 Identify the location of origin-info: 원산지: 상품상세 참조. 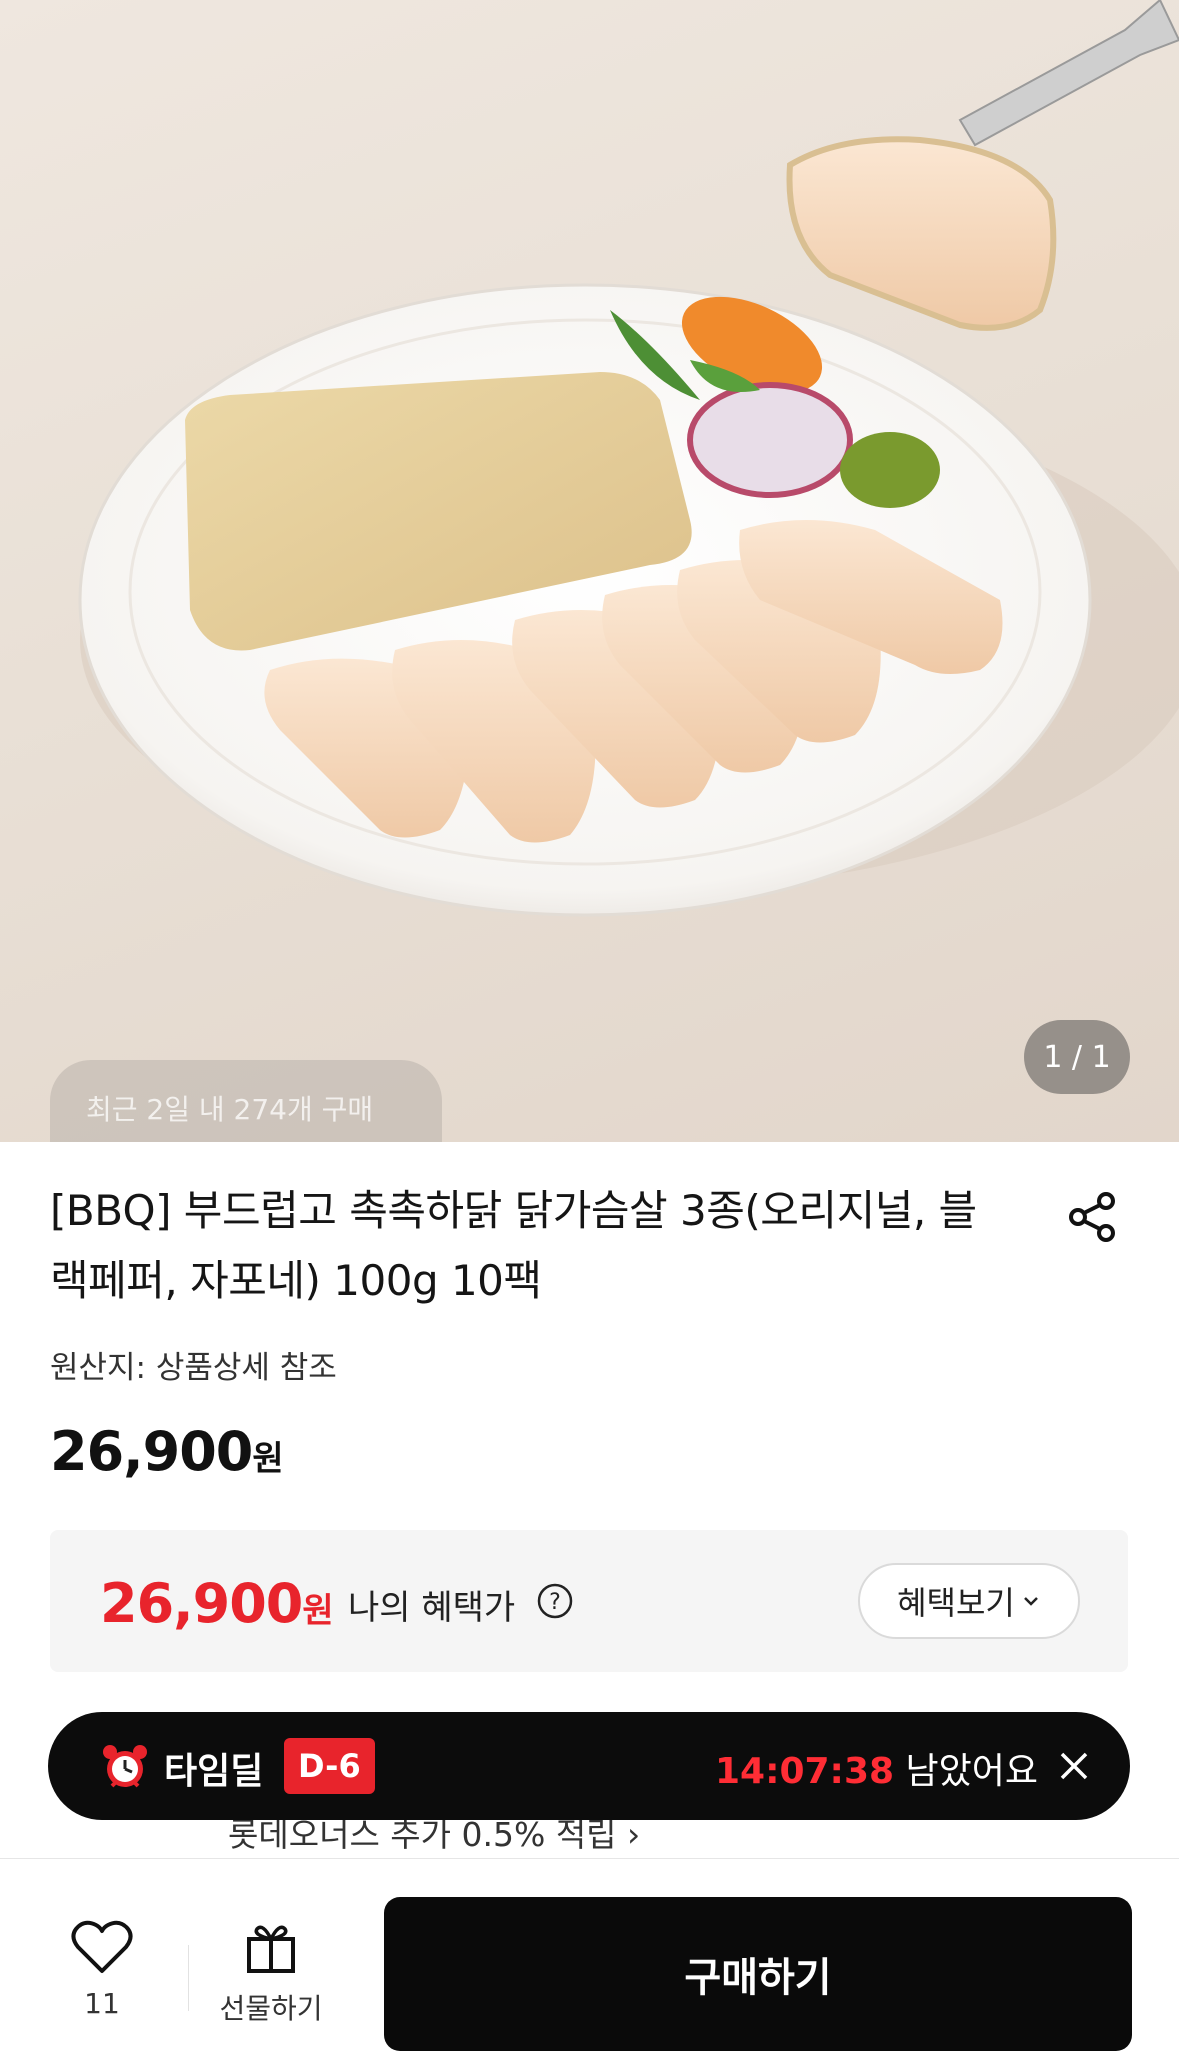
(193, 1368).